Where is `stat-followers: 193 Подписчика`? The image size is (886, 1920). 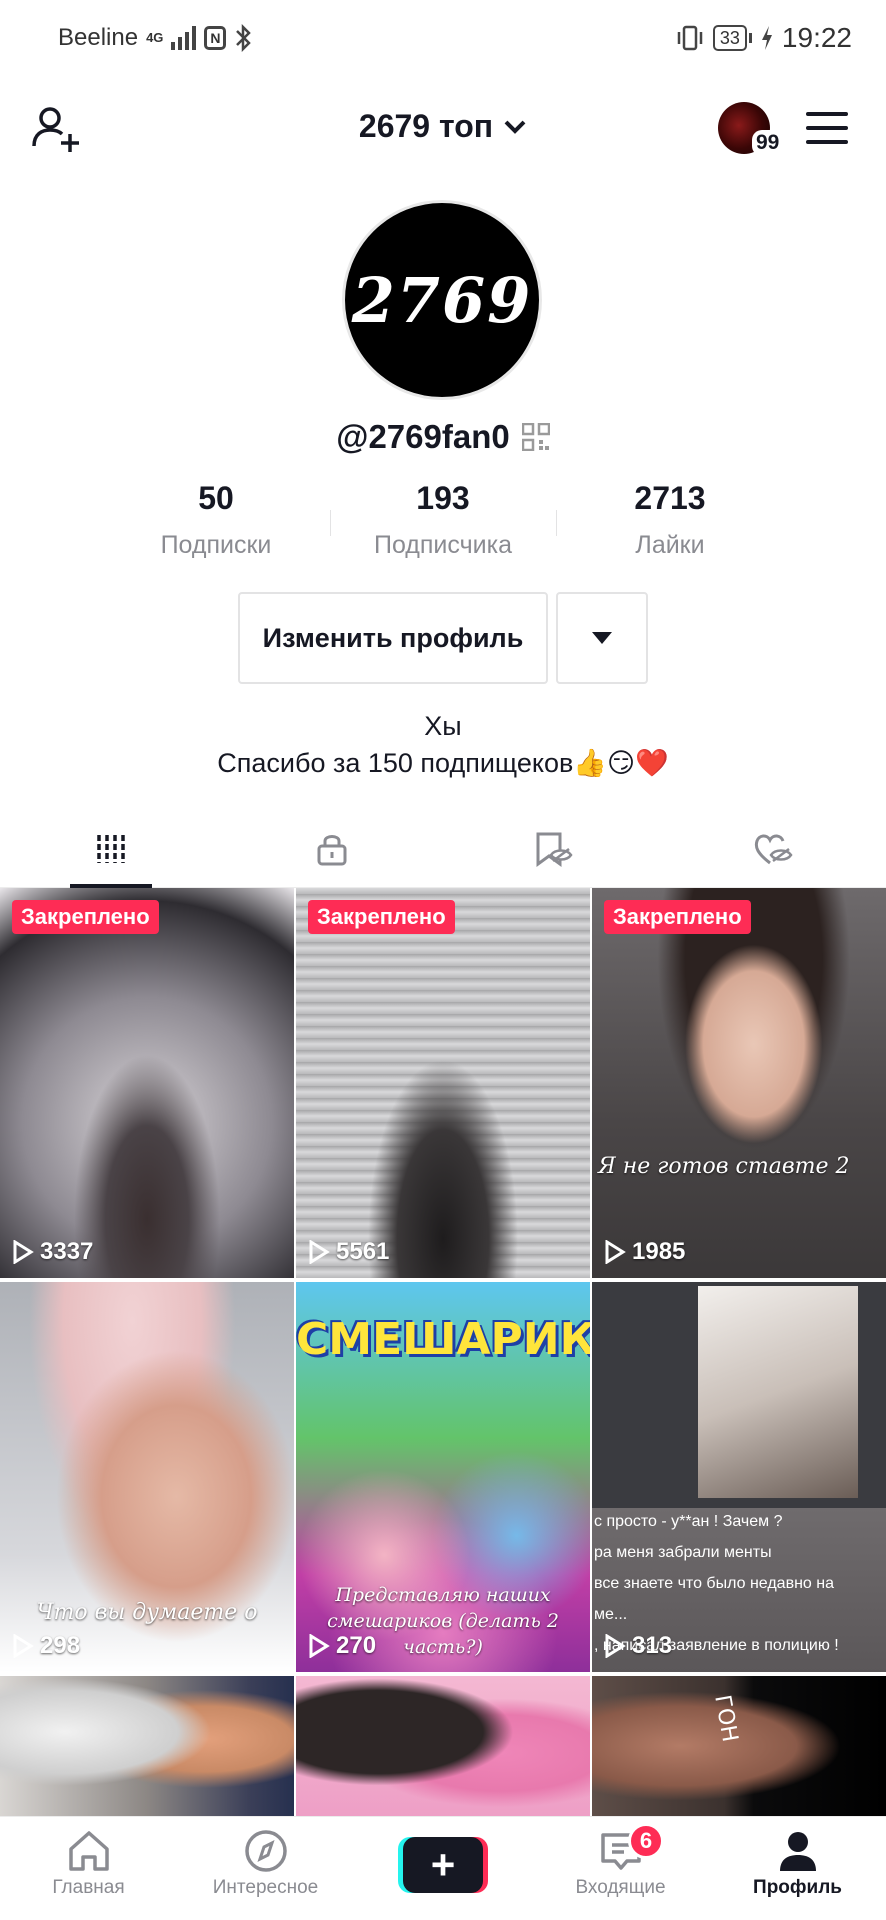
stat-followers: 193 Подписчика is located at coordinates (443, 520).